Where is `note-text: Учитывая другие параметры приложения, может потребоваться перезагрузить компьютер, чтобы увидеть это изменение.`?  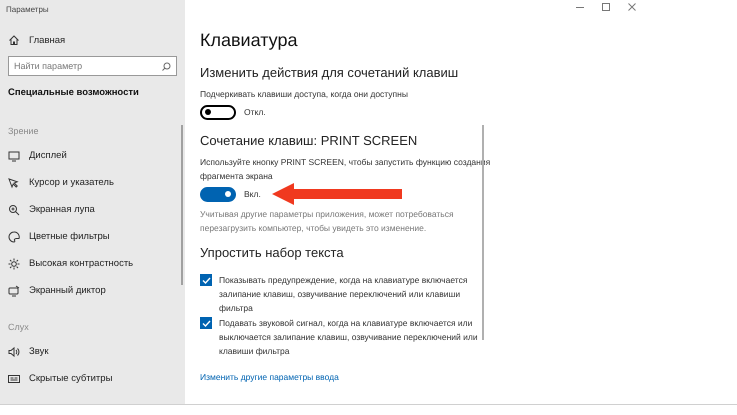
note-text: Учитывая другие параметры приложения, может потребоваться перезагрузить компьютер, чтобы увидеть это изменение. is located at coordinates (327, 221).